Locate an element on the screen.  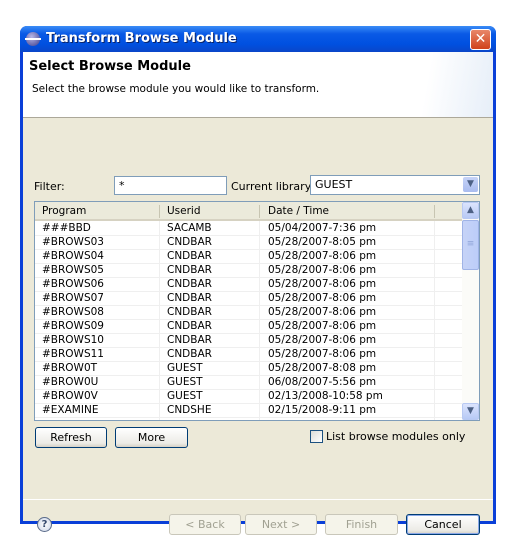
library-label: Current library: is located at coordinates (273, 186).